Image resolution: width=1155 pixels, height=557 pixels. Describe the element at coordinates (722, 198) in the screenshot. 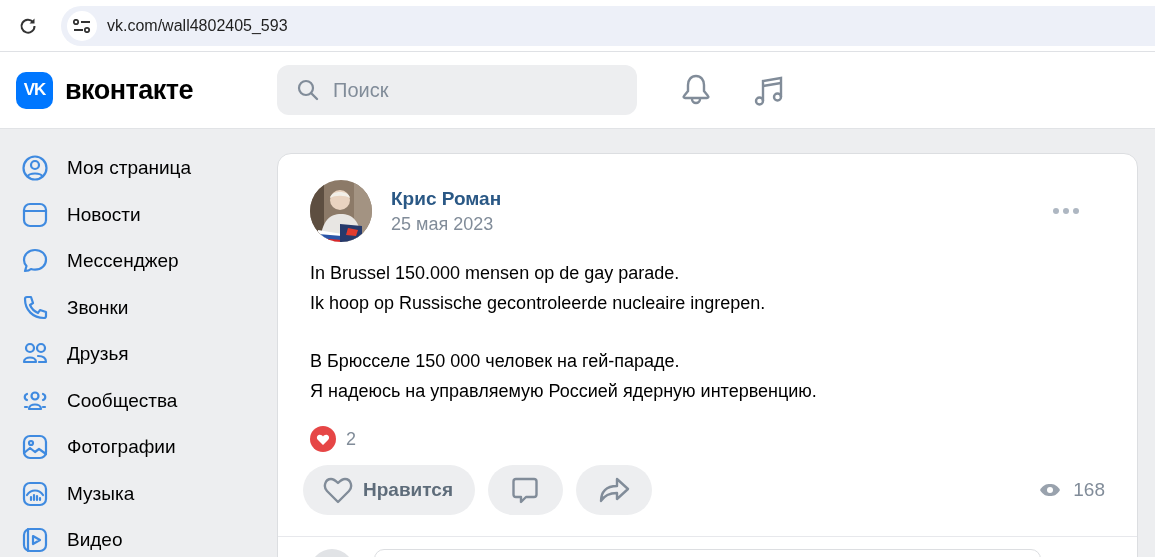

I see `author-name: Крис Роман` at that location.